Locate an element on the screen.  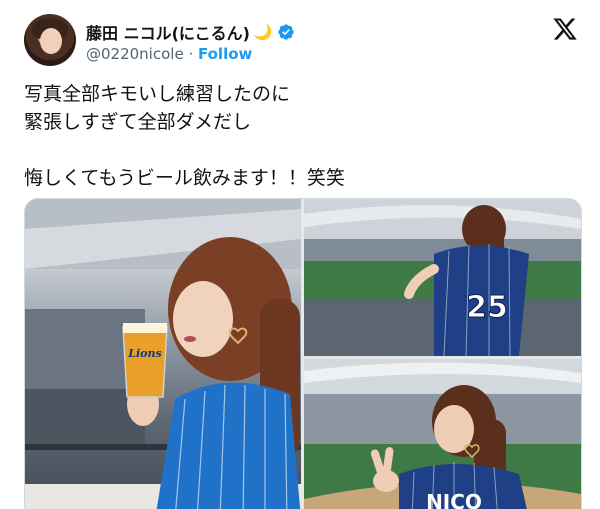
name-line: 藤田 ニコル(にこるん) 🌙 is located at coordinates (190, 32).